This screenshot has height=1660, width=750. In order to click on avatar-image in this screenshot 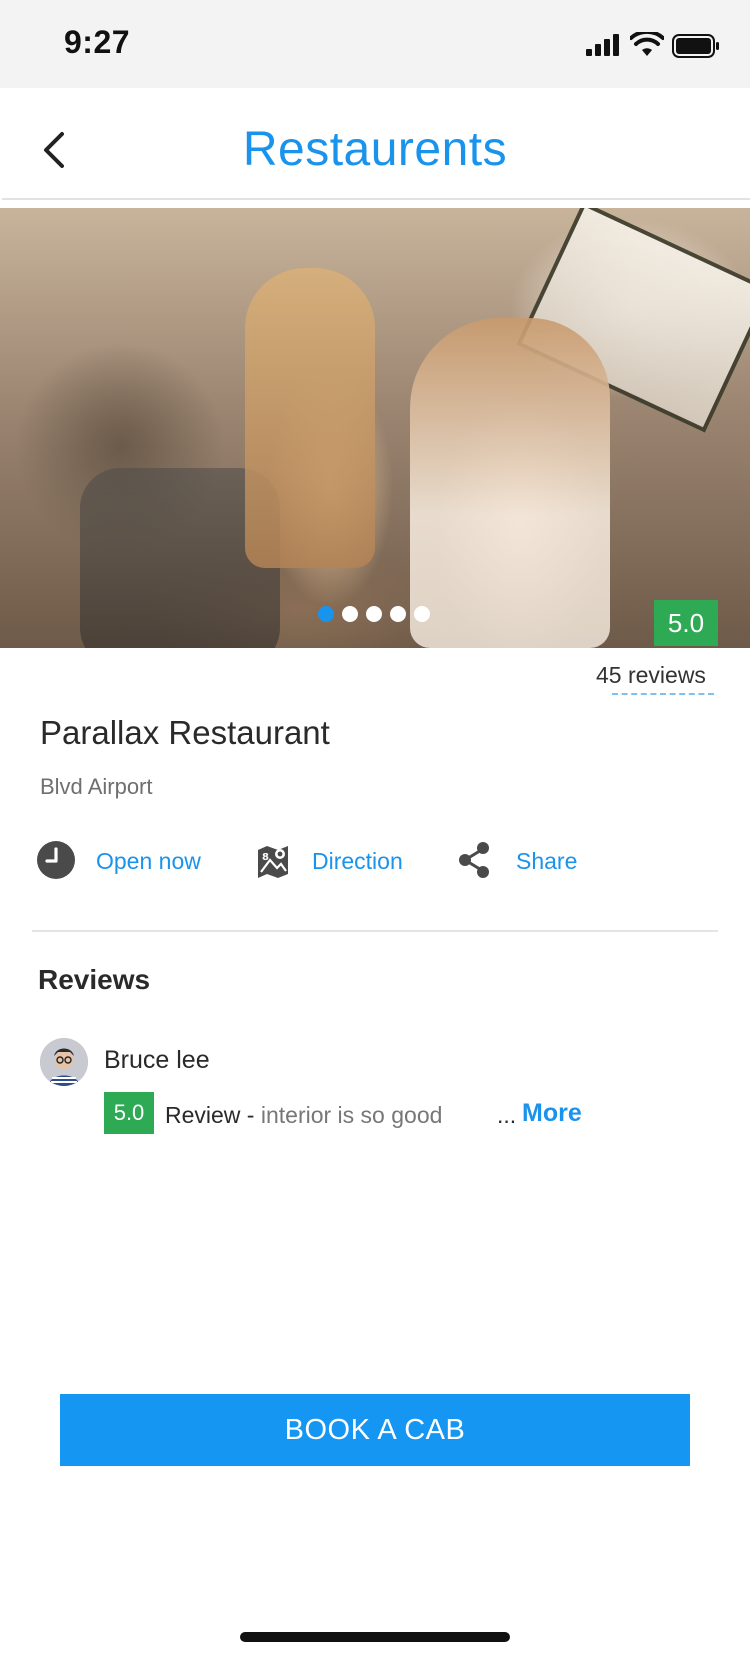, I will do `click(64, 1062)`.